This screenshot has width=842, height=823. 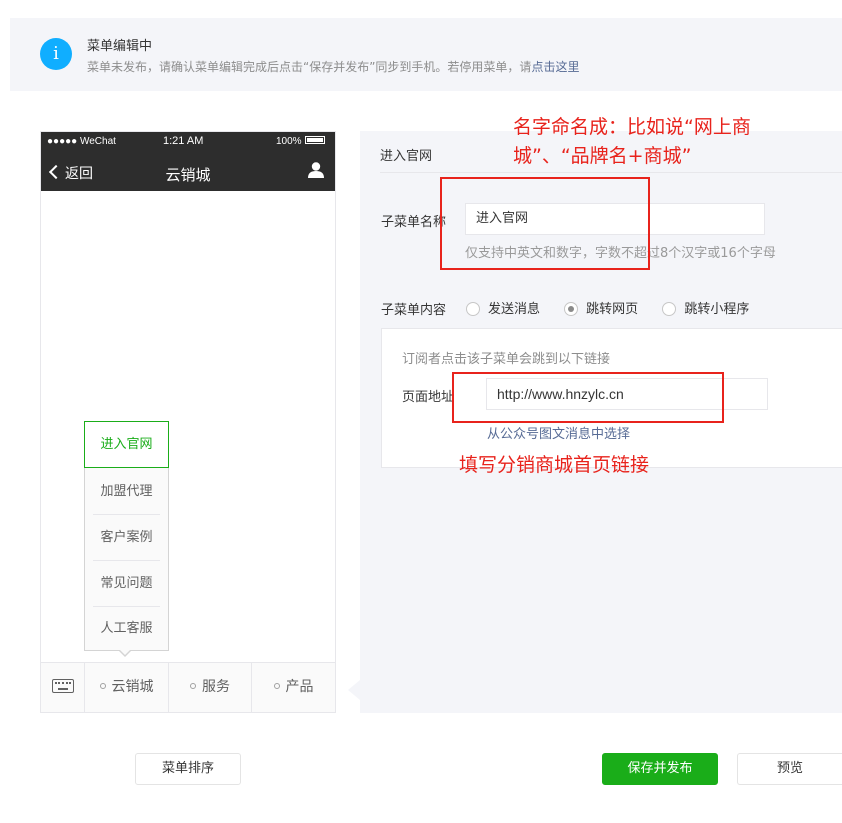 I want to click on menu-item-label: 产品, so click(x=299, y=687).